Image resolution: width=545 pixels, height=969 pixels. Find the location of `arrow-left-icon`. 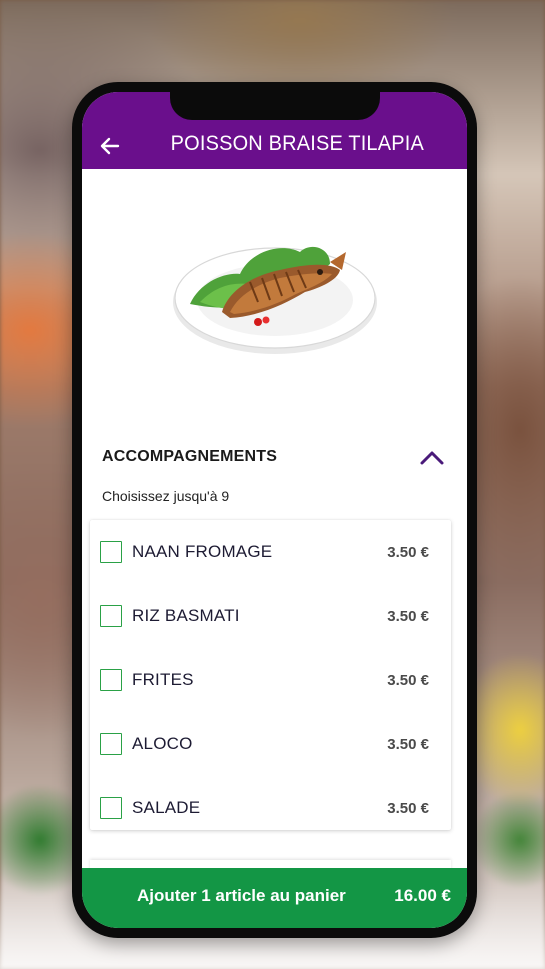

arrow-left-icon is located at coordinates (110, 146).